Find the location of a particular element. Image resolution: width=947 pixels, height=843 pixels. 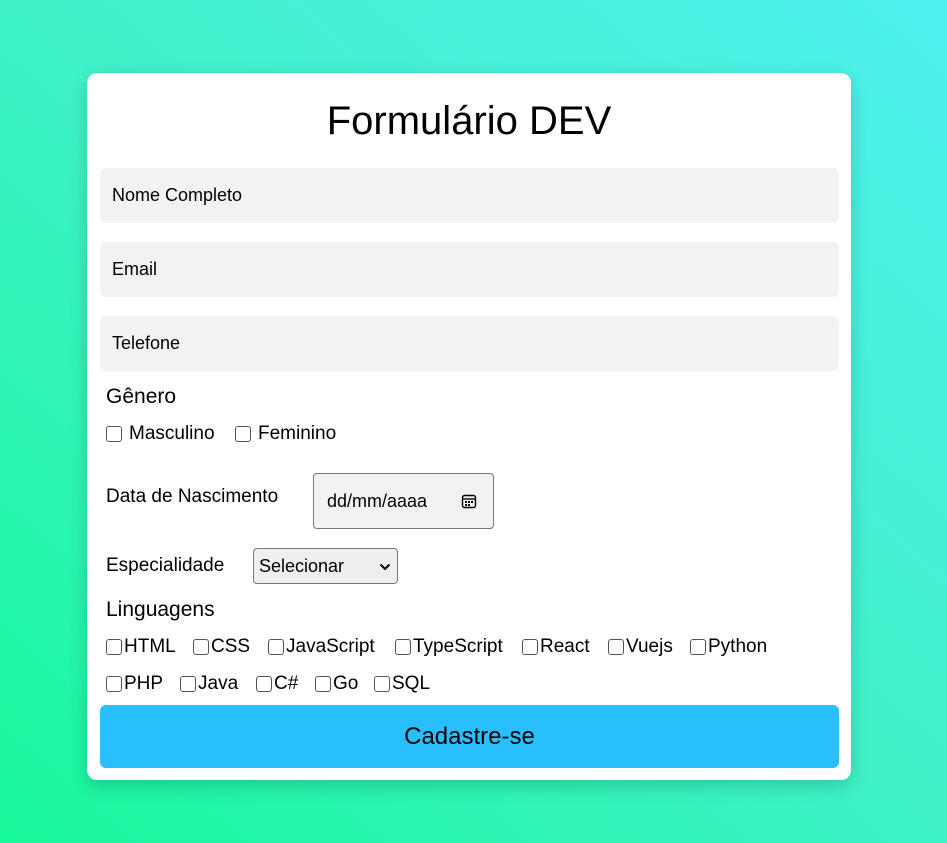

feminino-label: Feminino is located at coordinates (297, 433).